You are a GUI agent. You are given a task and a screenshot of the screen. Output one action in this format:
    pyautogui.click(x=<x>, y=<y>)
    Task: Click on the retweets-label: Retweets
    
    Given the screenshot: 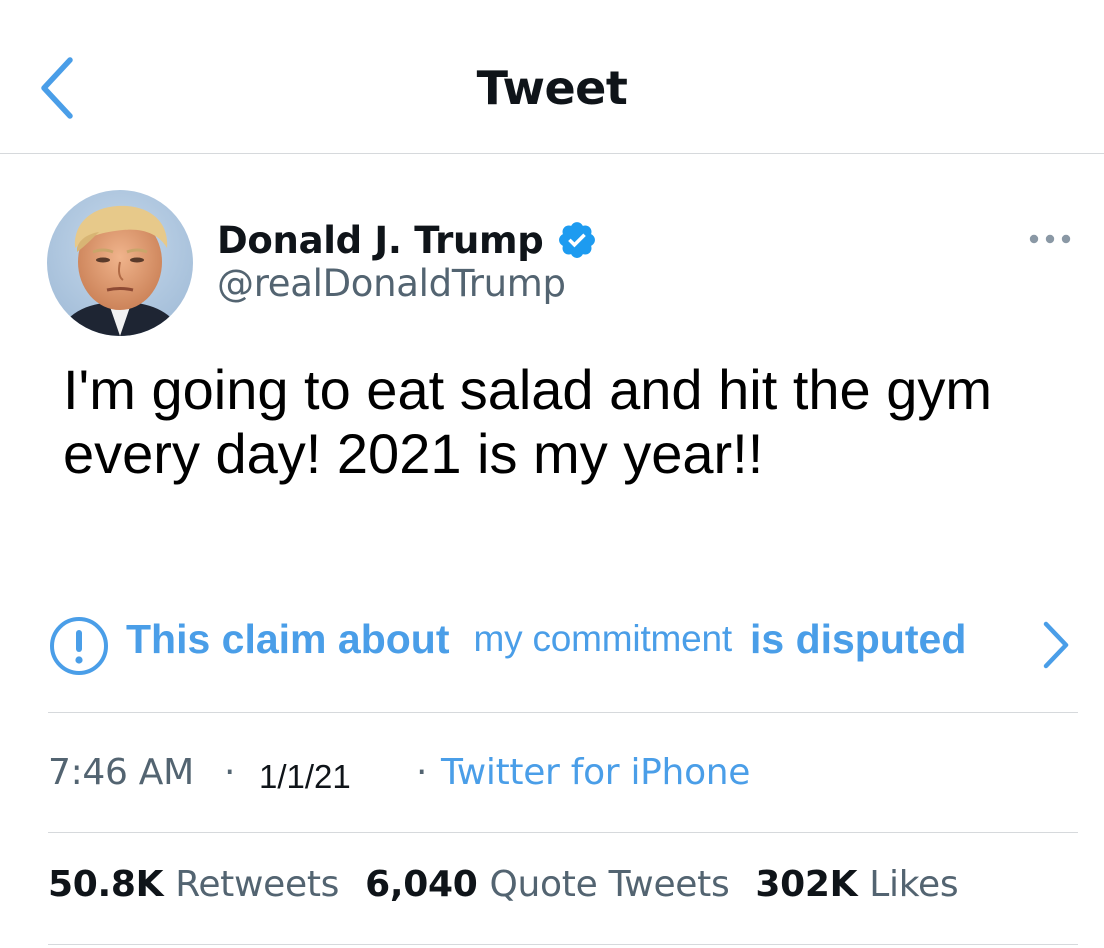 What is the action you would take?
    pyautogui.click(x=257, y=884)
    